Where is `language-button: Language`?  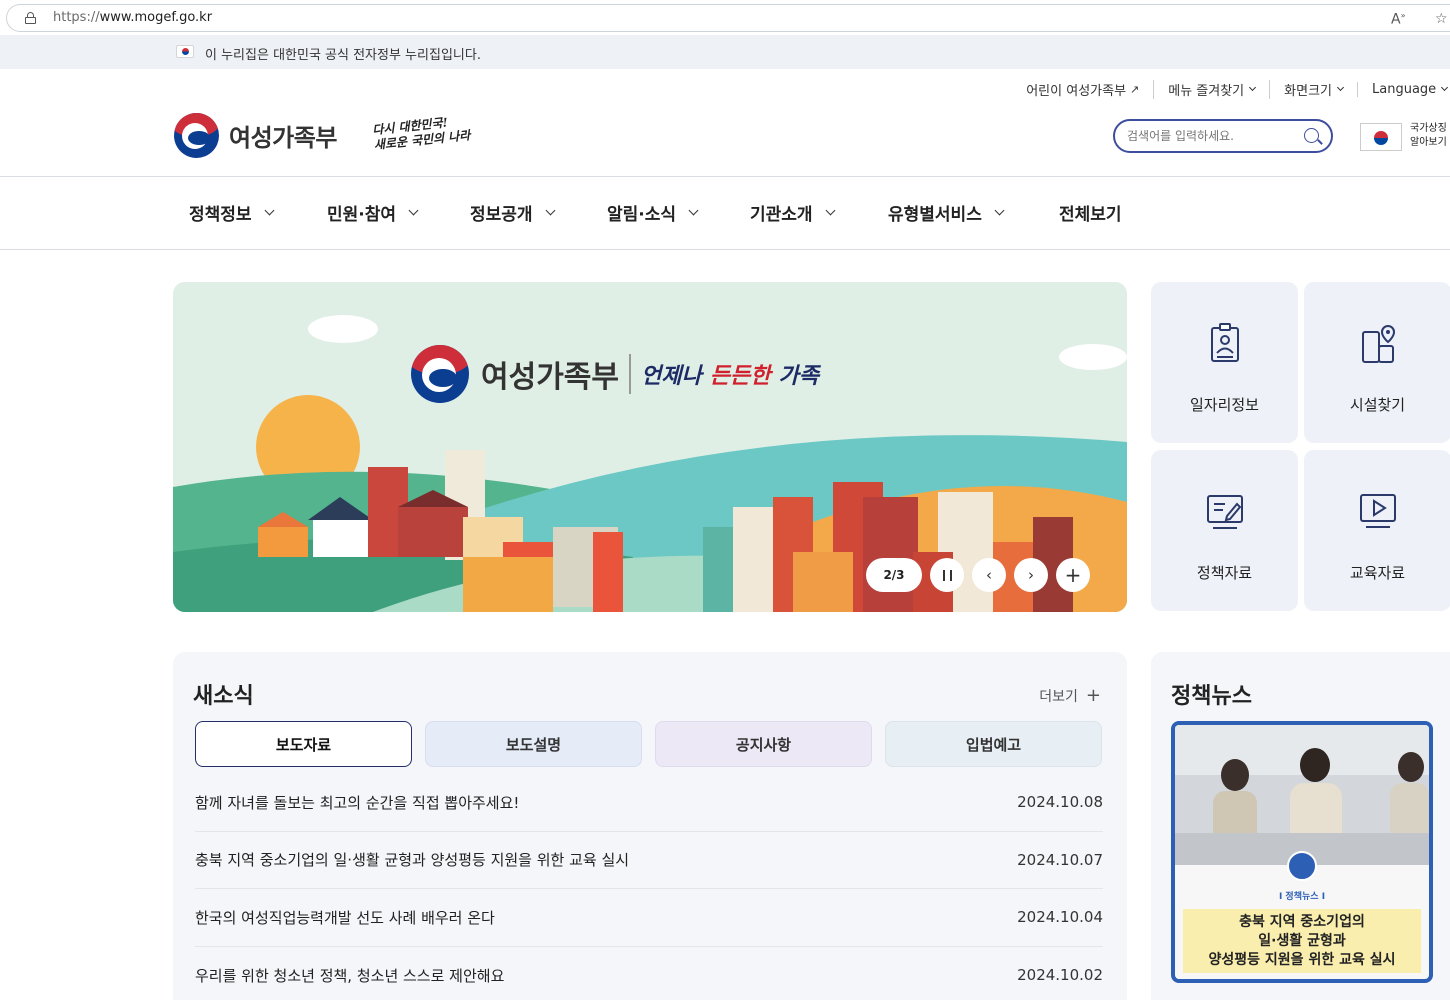 language-button: Language is located at coordinates (1403, 89).